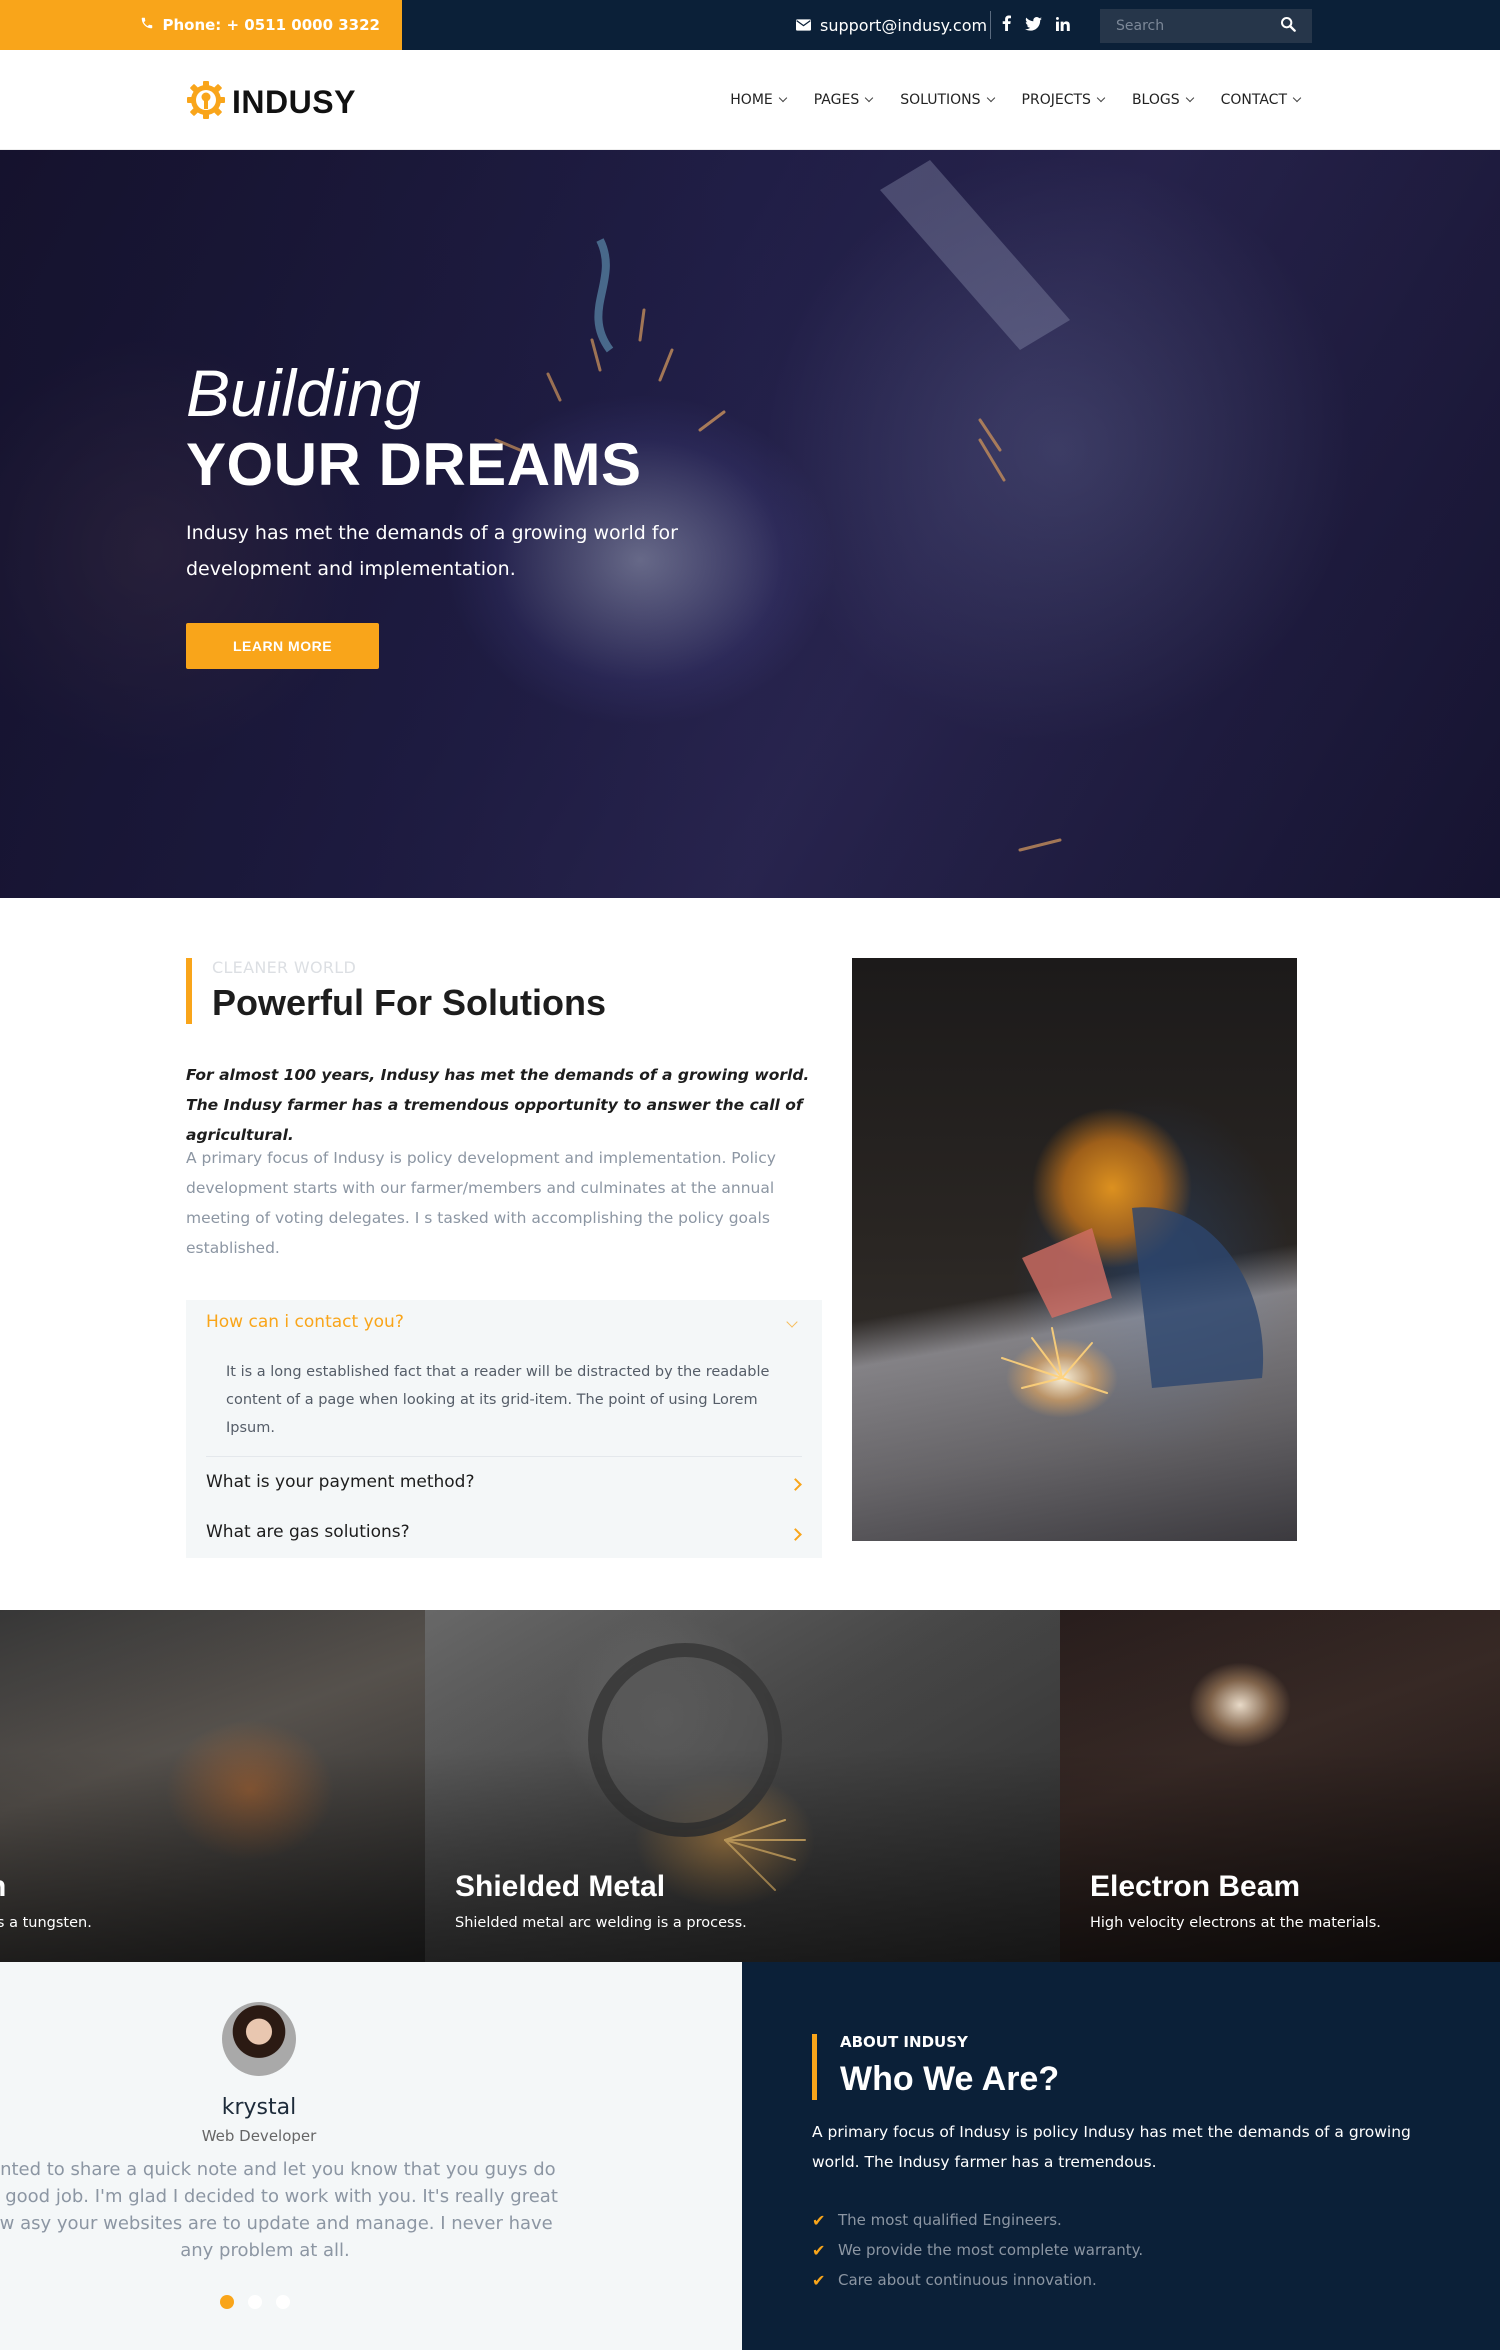  Describe the element at coordinates (1195, 1886) in the screenshot. I see `tile-title: Electron Beam` at that location.